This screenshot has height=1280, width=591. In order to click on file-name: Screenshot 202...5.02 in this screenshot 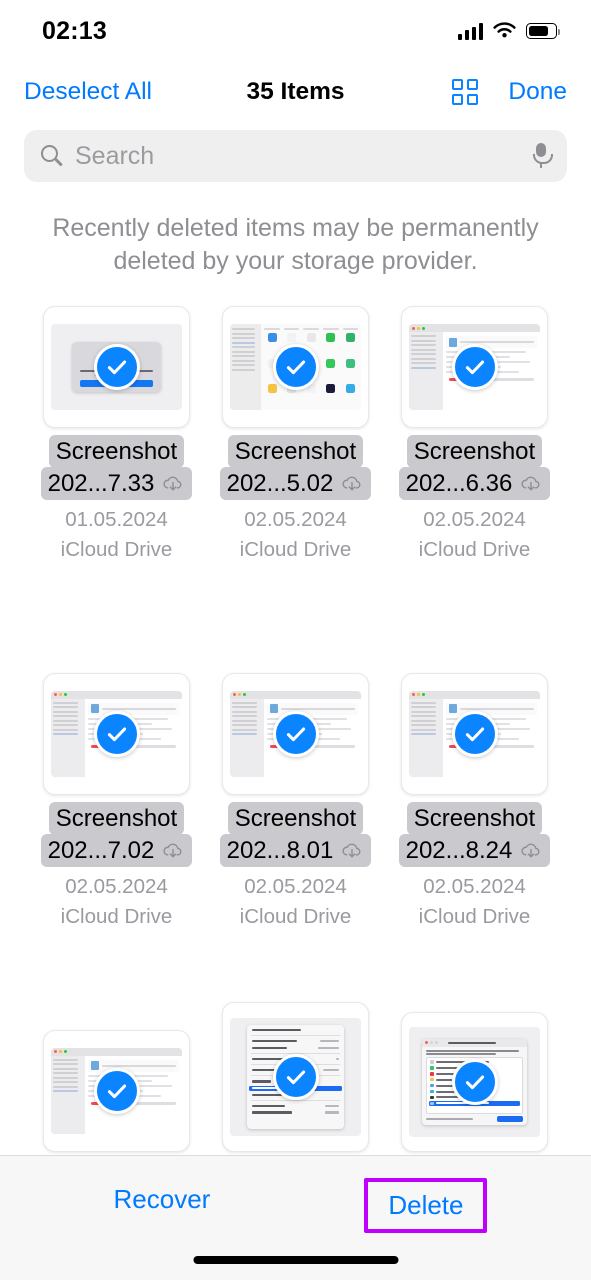, I will do `click(295, 468)`.